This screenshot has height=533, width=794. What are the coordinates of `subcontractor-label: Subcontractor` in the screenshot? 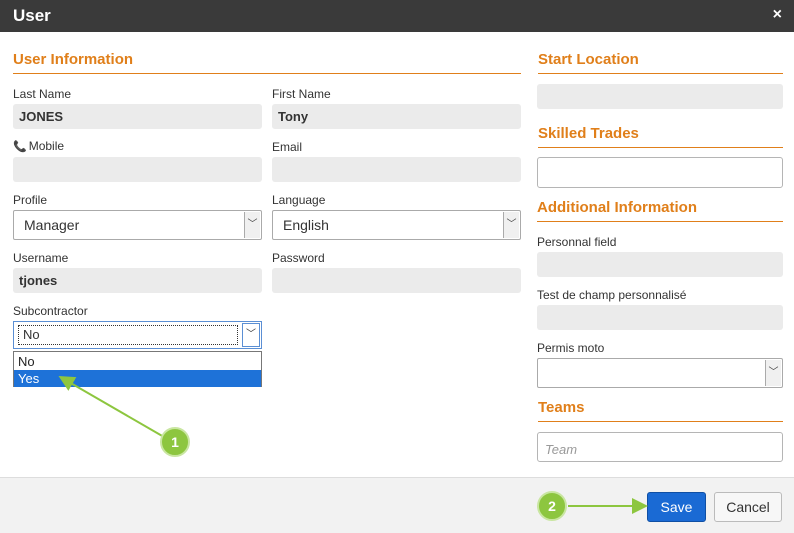 It's located at (50, 311).